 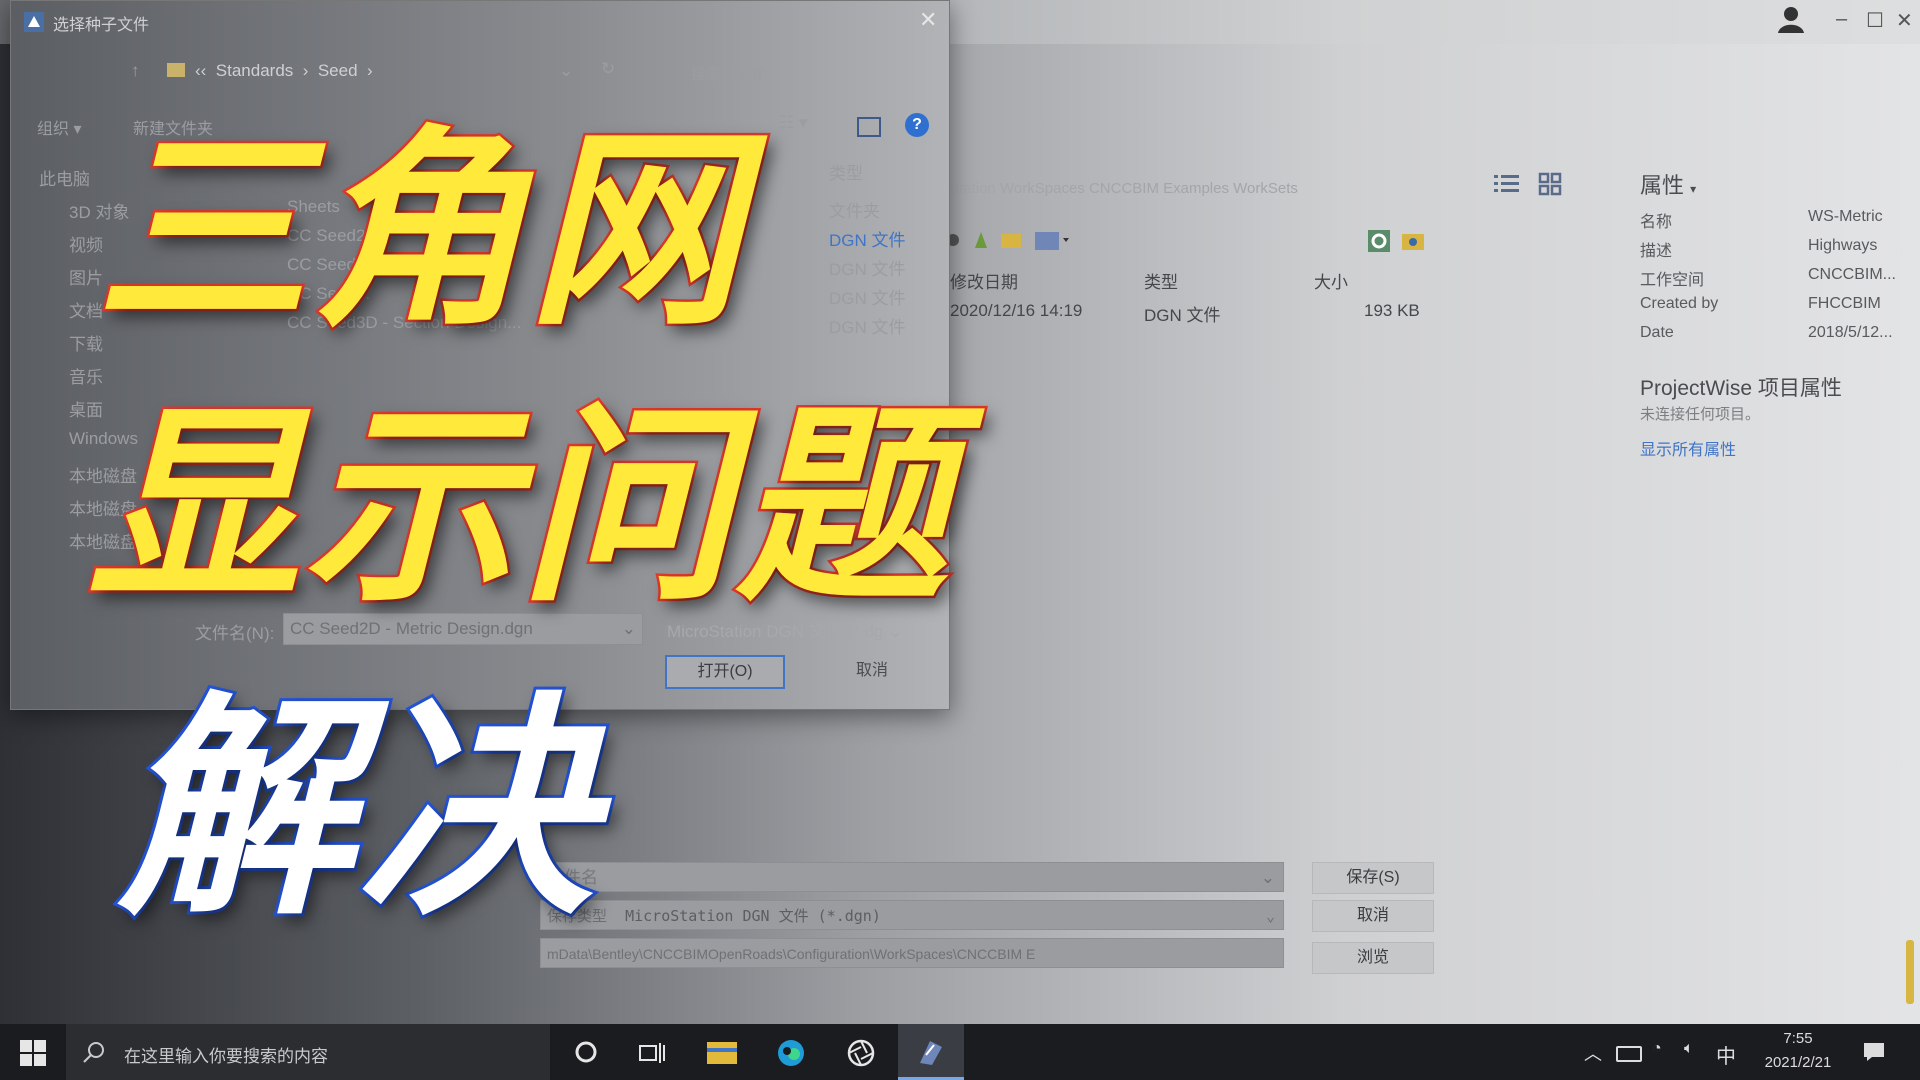 What do you see at coordinates (793, 123) in the screenshot?
I see `view-options-icon: ☷ ▾` at bounding box center [793, 123].